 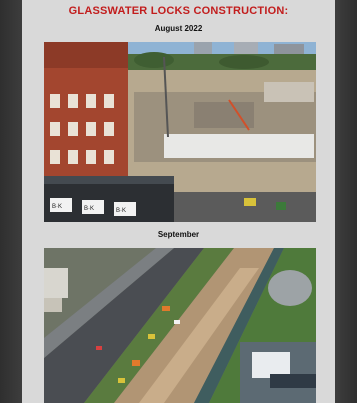 What do you see at coordinates (178, 11) in the screenshot?
I see `document-title: GLASSWATER LOCKS CONSTRUCTION:` at bounding box center [178, 11].